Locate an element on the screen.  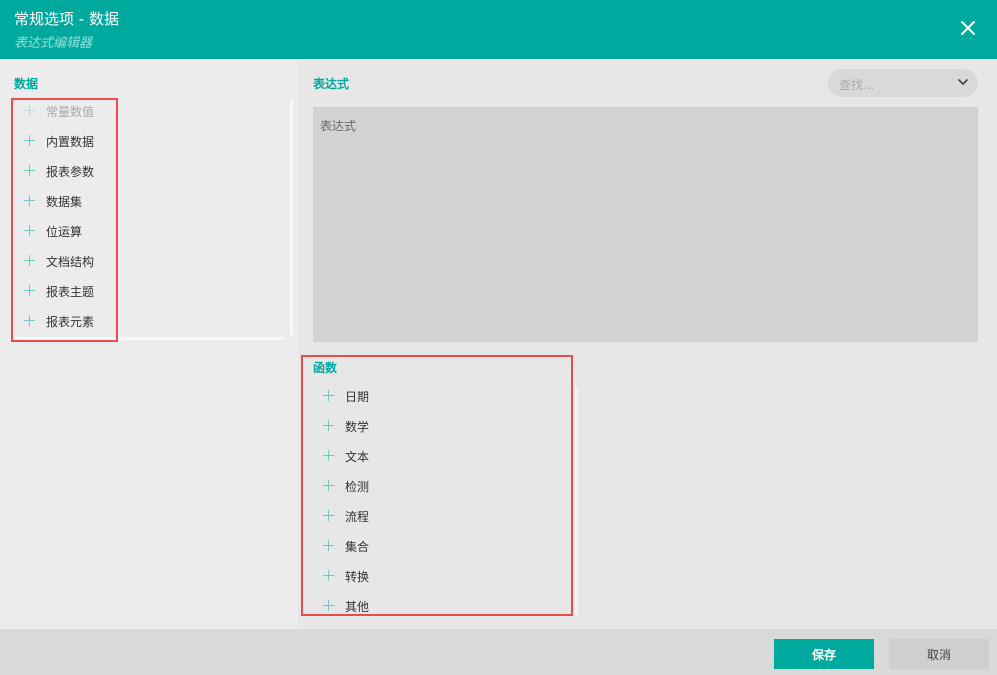
highlight-box-functions is located at coordinates (437, 485).